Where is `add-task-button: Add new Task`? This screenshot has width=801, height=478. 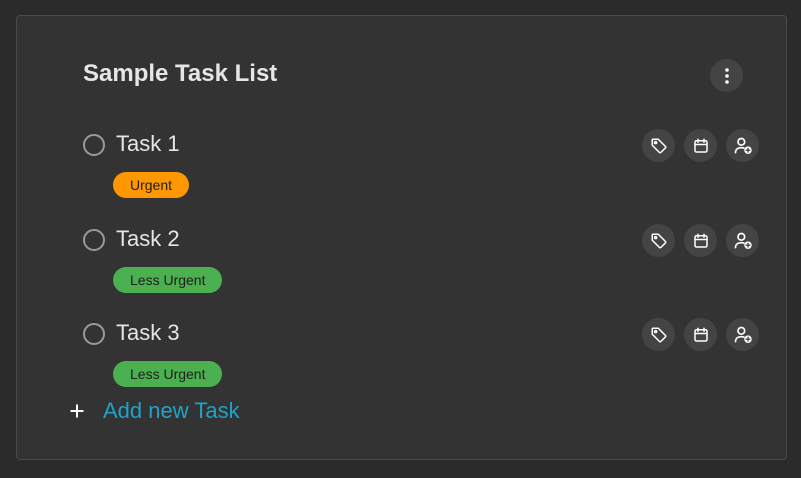 add-task-button: Add new Task is located at coordinates (155, 411).